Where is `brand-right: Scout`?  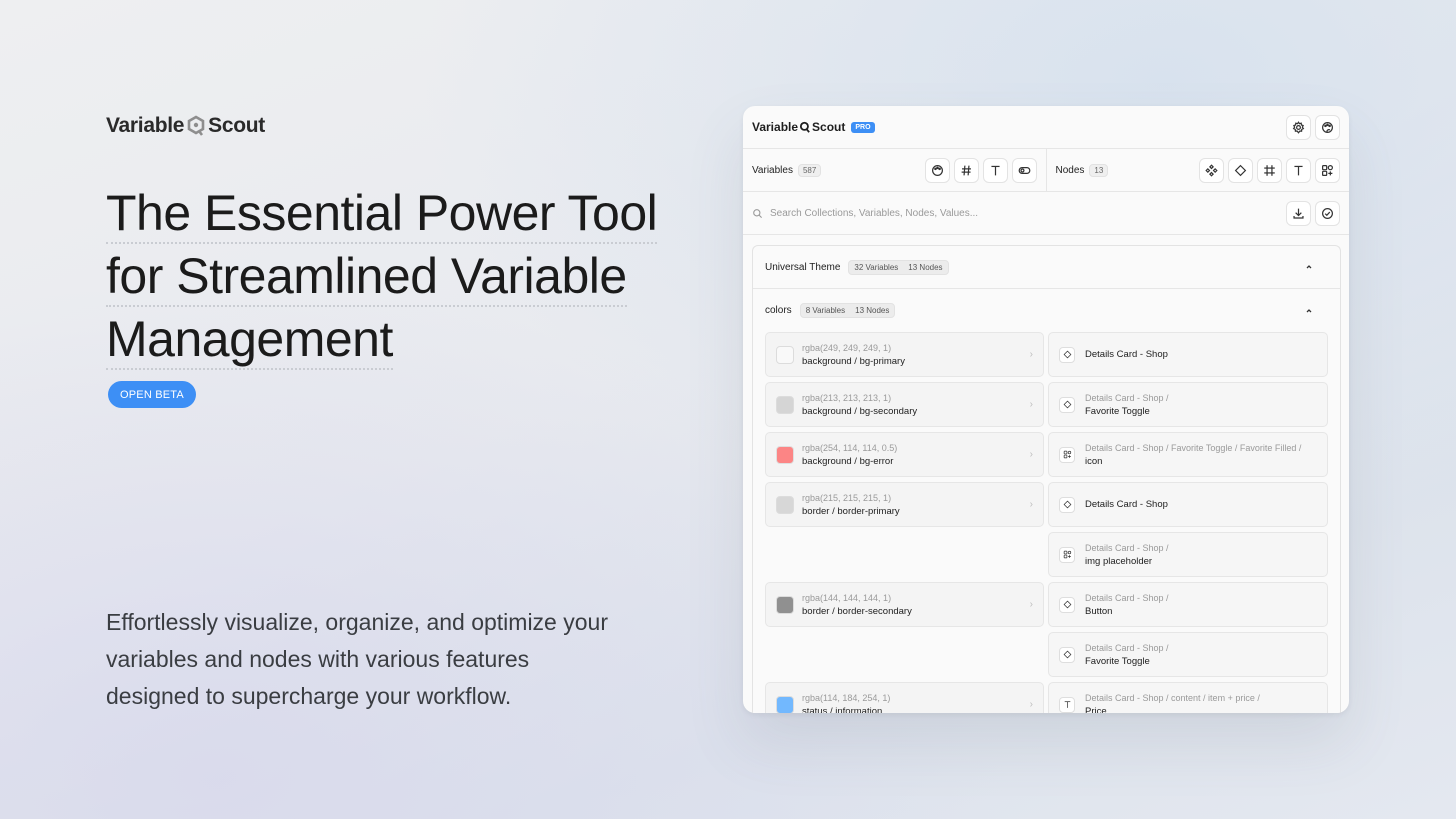 brand-right: Scout is located at coordinates (236, 125).